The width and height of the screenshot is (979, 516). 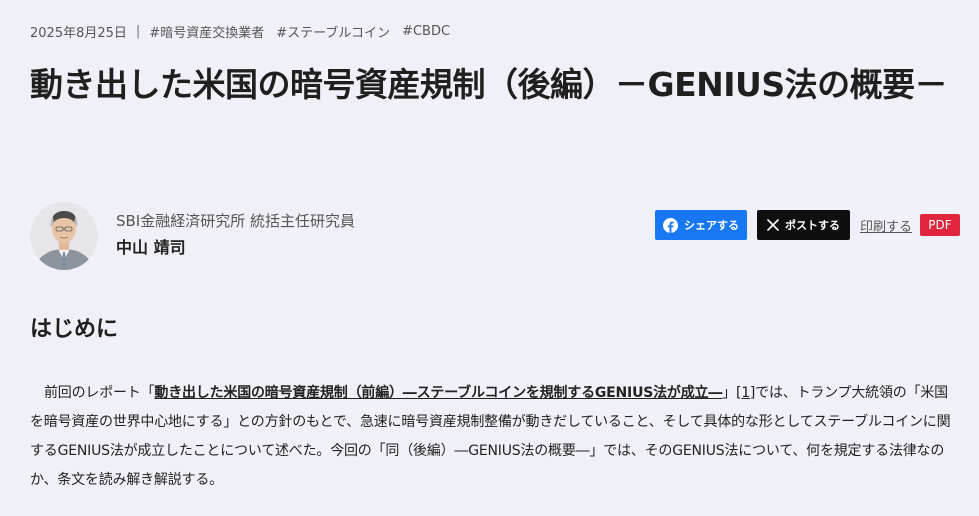 What do you see at coordinates (489, 84) in the screenshot?
I see `article-title: 動き出した米国の暗号資産規制（後編）－GENIUS法の概要－` at bounding box center [489, 84].